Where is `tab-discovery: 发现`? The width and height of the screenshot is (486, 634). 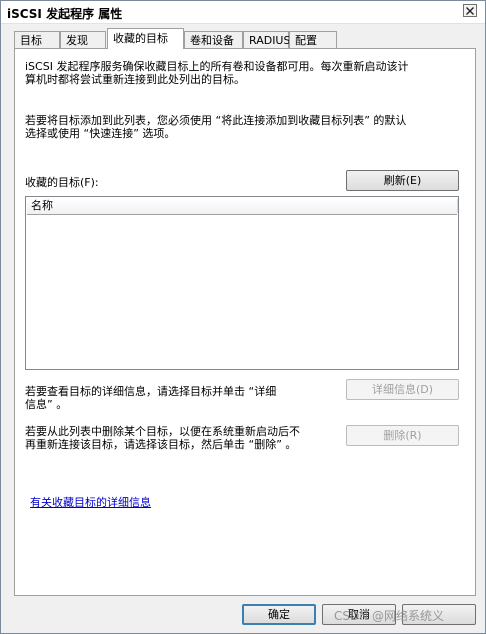
tab-discovery: 发现 is located at coordinates (83, 39).